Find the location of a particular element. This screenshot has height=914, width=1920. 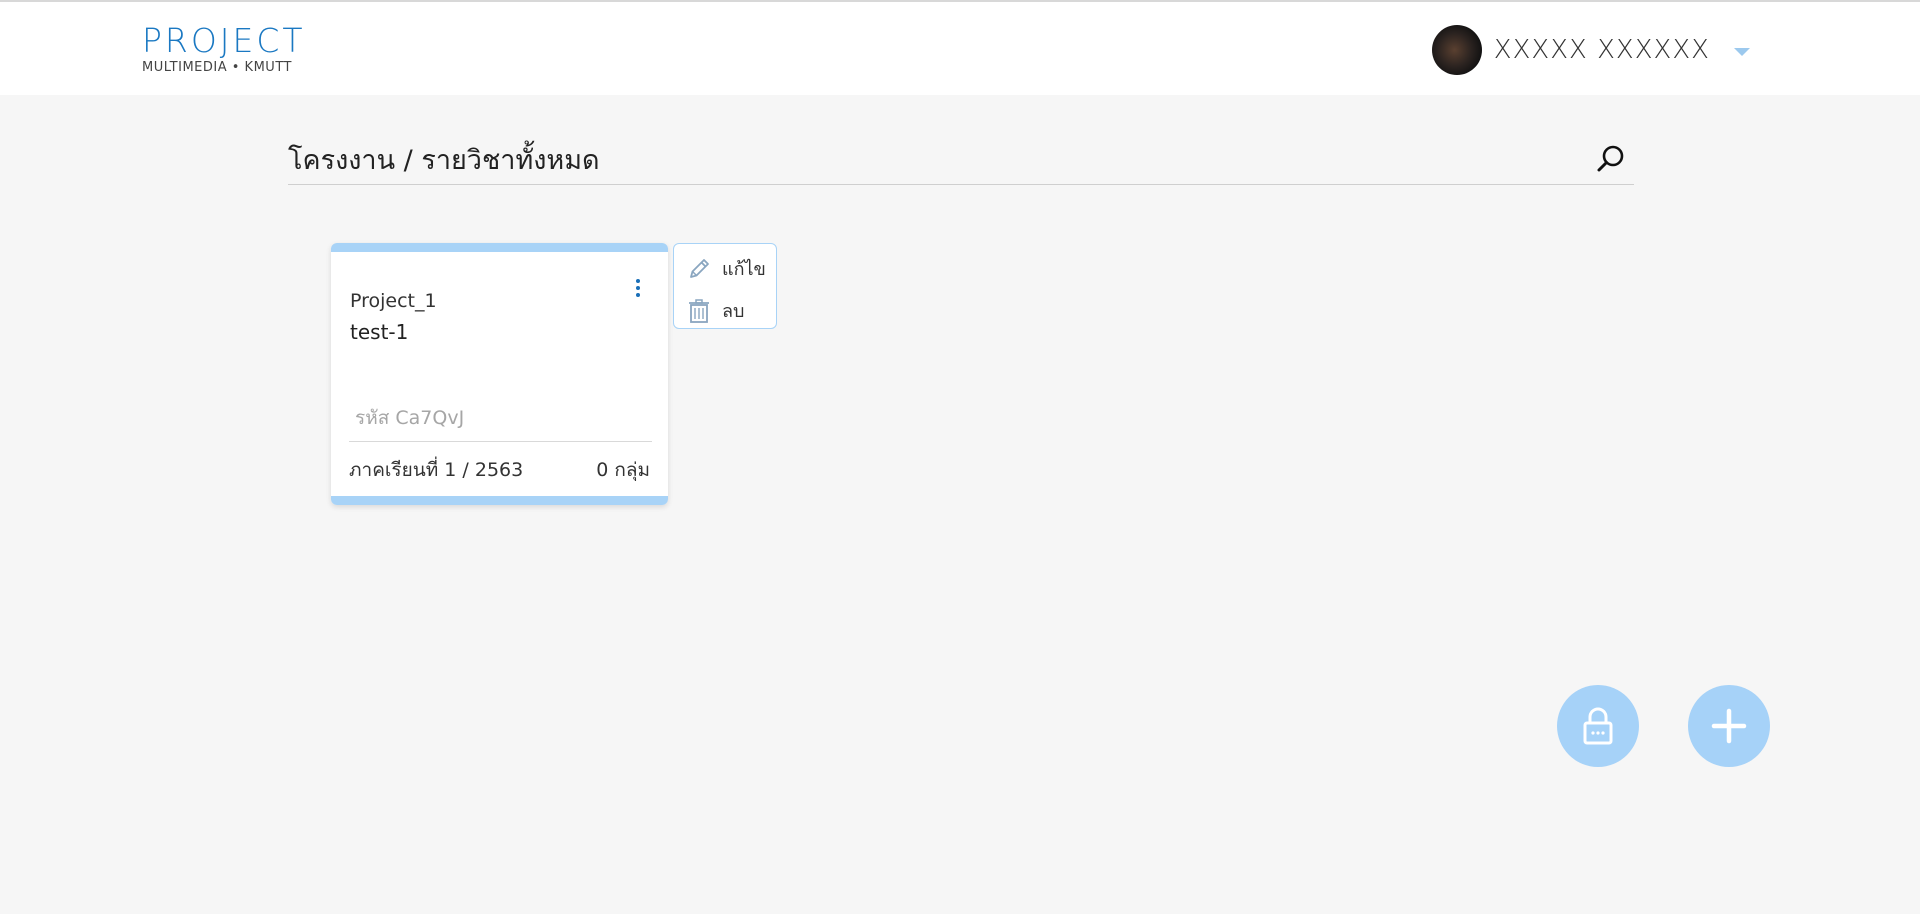

edit-label: แก้ไข is located at coordinates (744, 269).